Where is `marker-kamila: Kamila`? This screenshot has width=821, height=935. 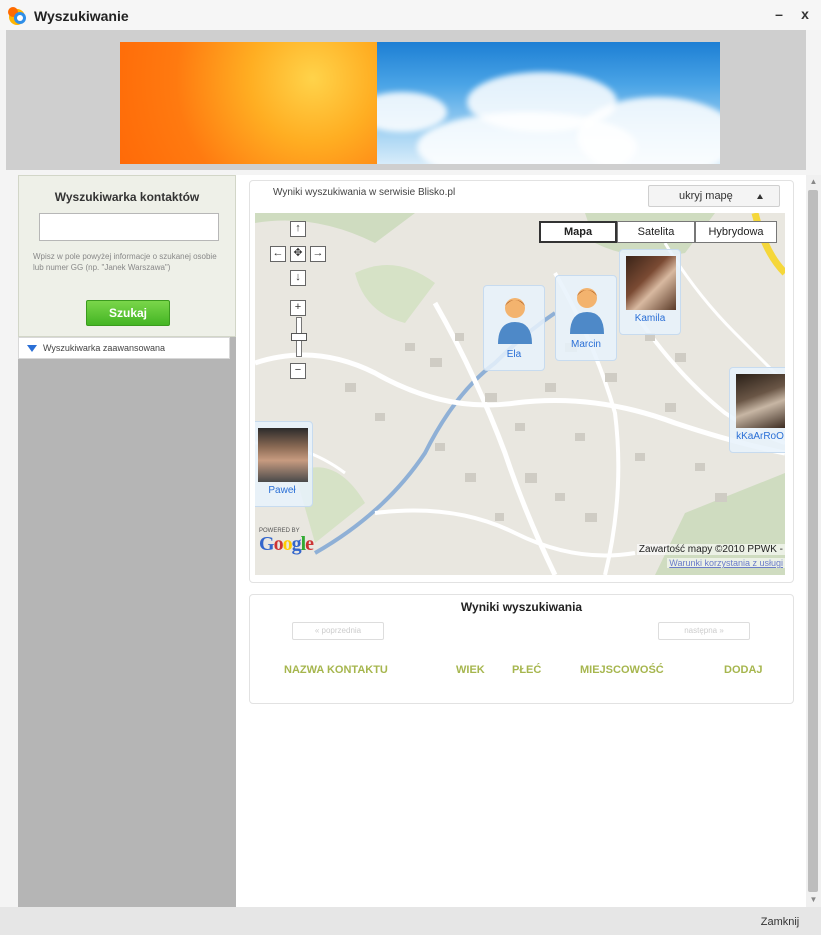 marker-kamila: Kamila is located at coordinates (650, 292).